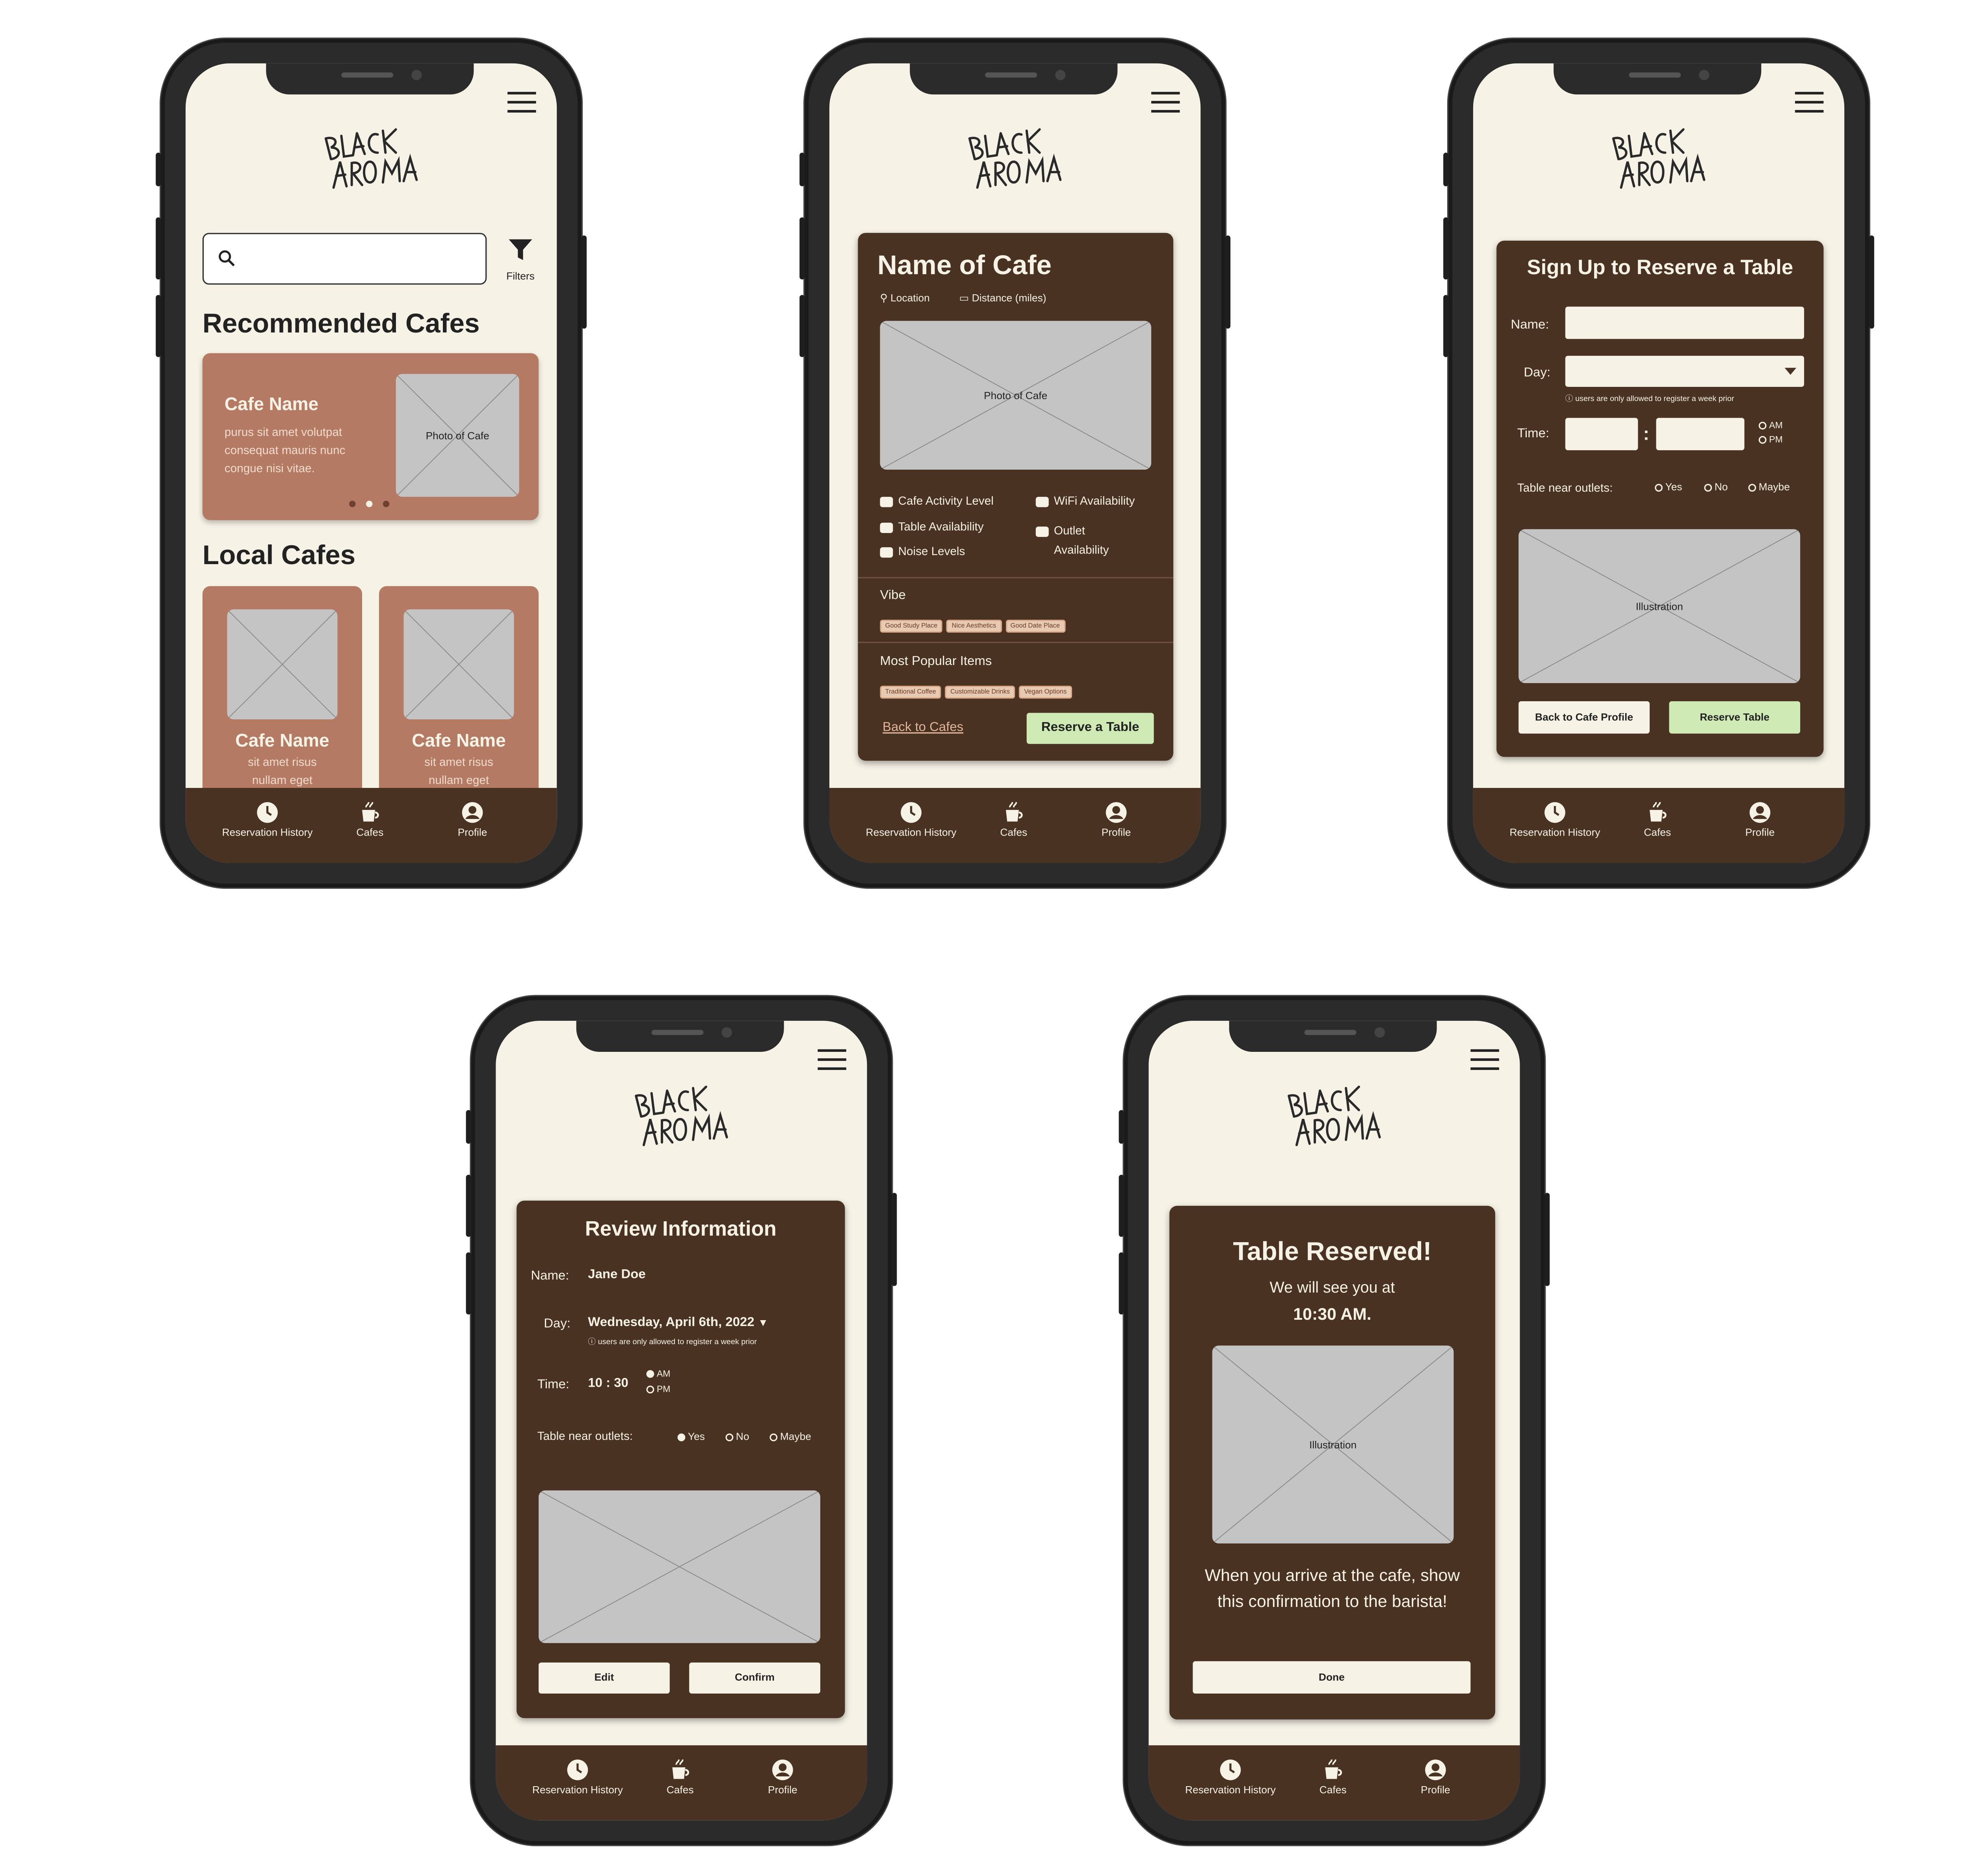  I want to click on time-colon: :, so click(1646, 433).